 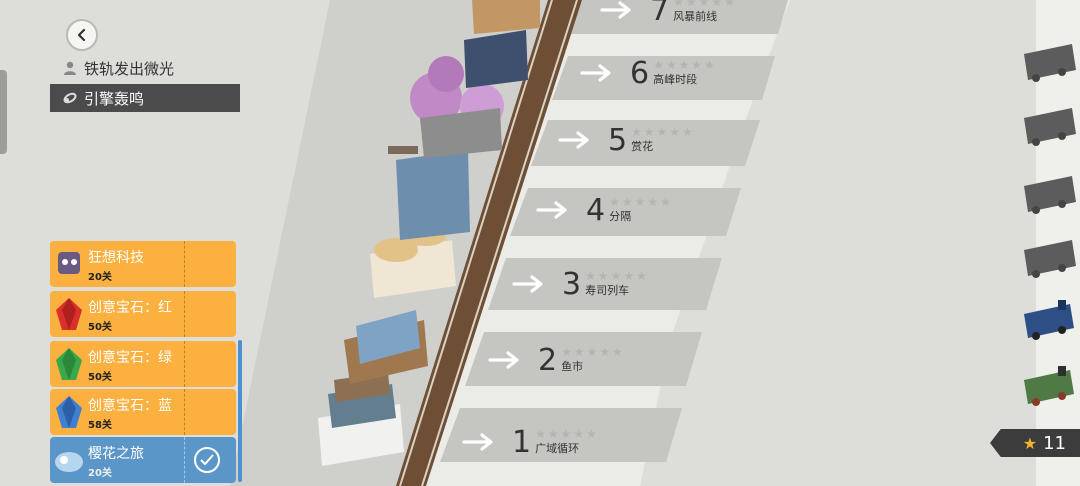 I want to click on stage-name: 赏花, so click(x=642, y=146).